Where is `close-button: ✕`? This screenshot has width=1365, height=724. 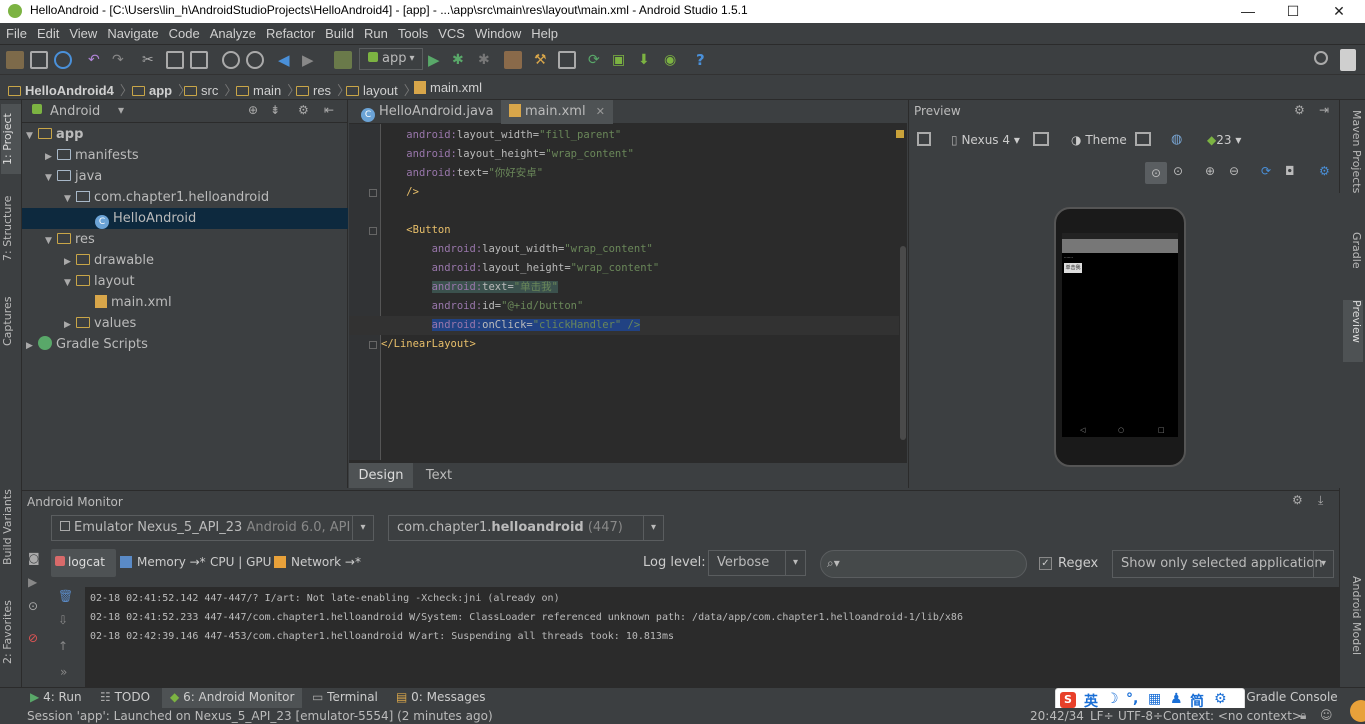 close-button: ✕ is located at coordinates (1339, 11).